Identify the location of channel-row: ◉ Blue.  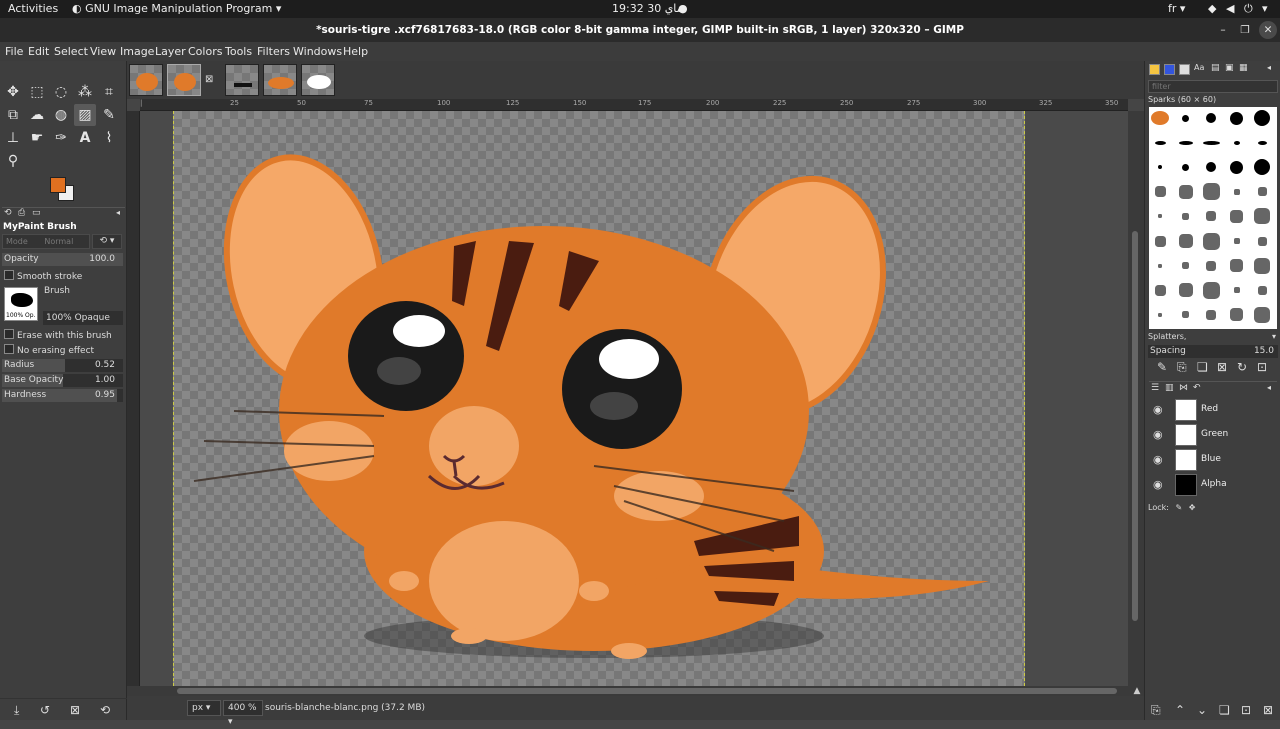
(1213, 460).